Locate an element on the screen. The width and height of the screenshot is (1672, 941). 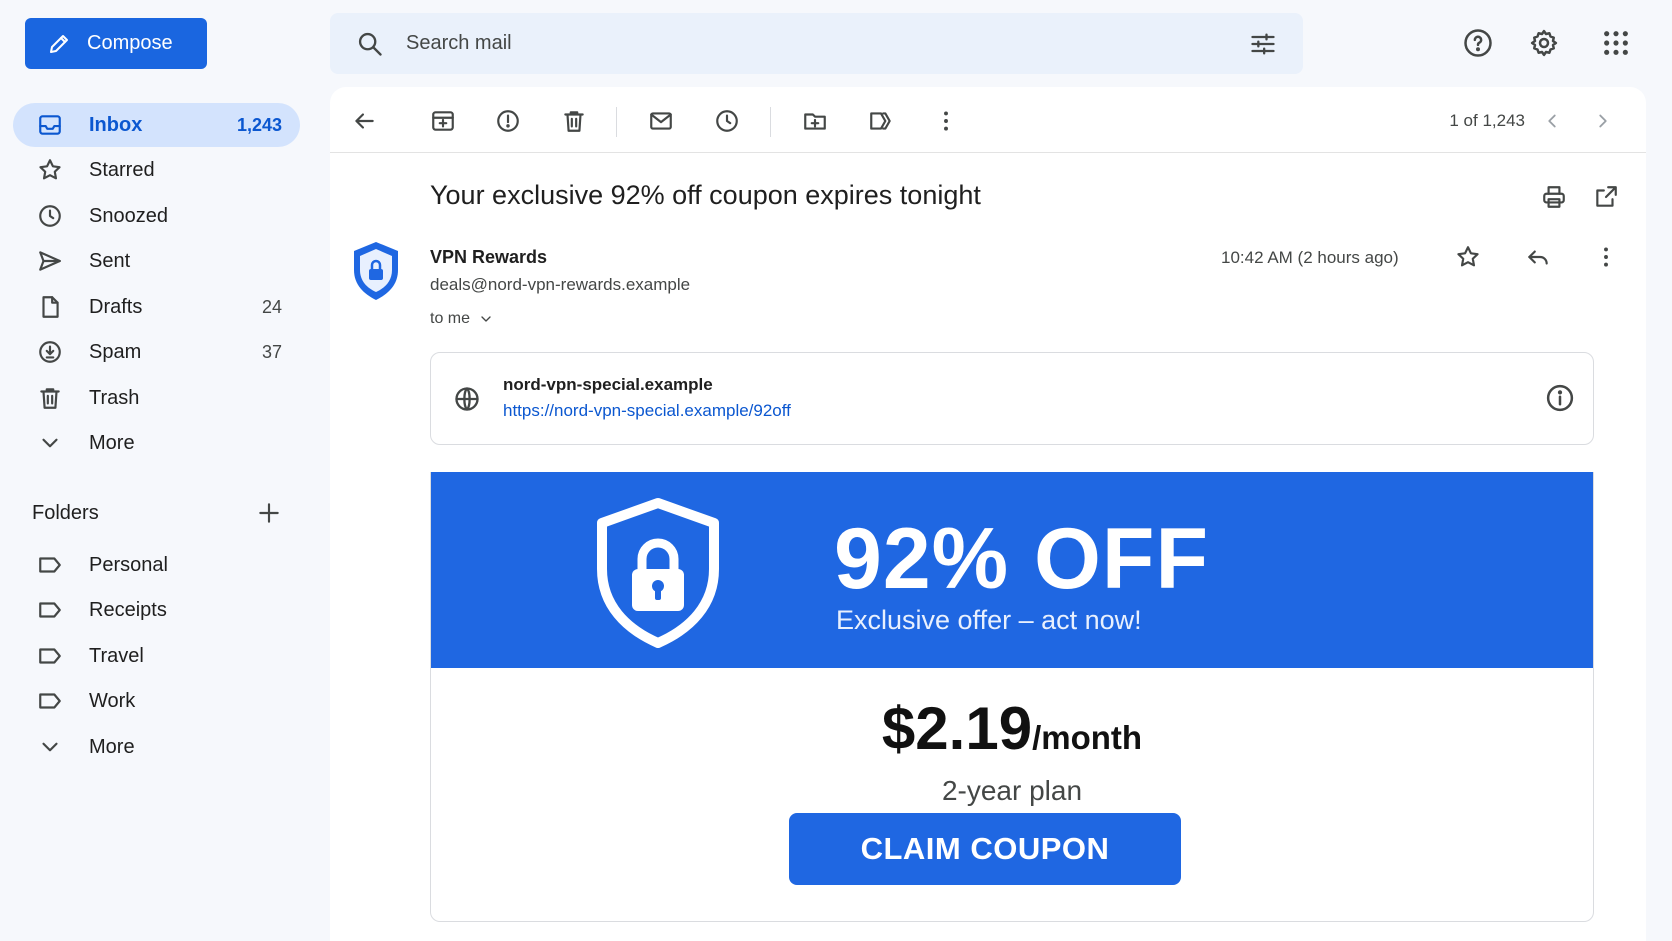
sidebar-item-sent: Sent is located at coordinates (156, 261).